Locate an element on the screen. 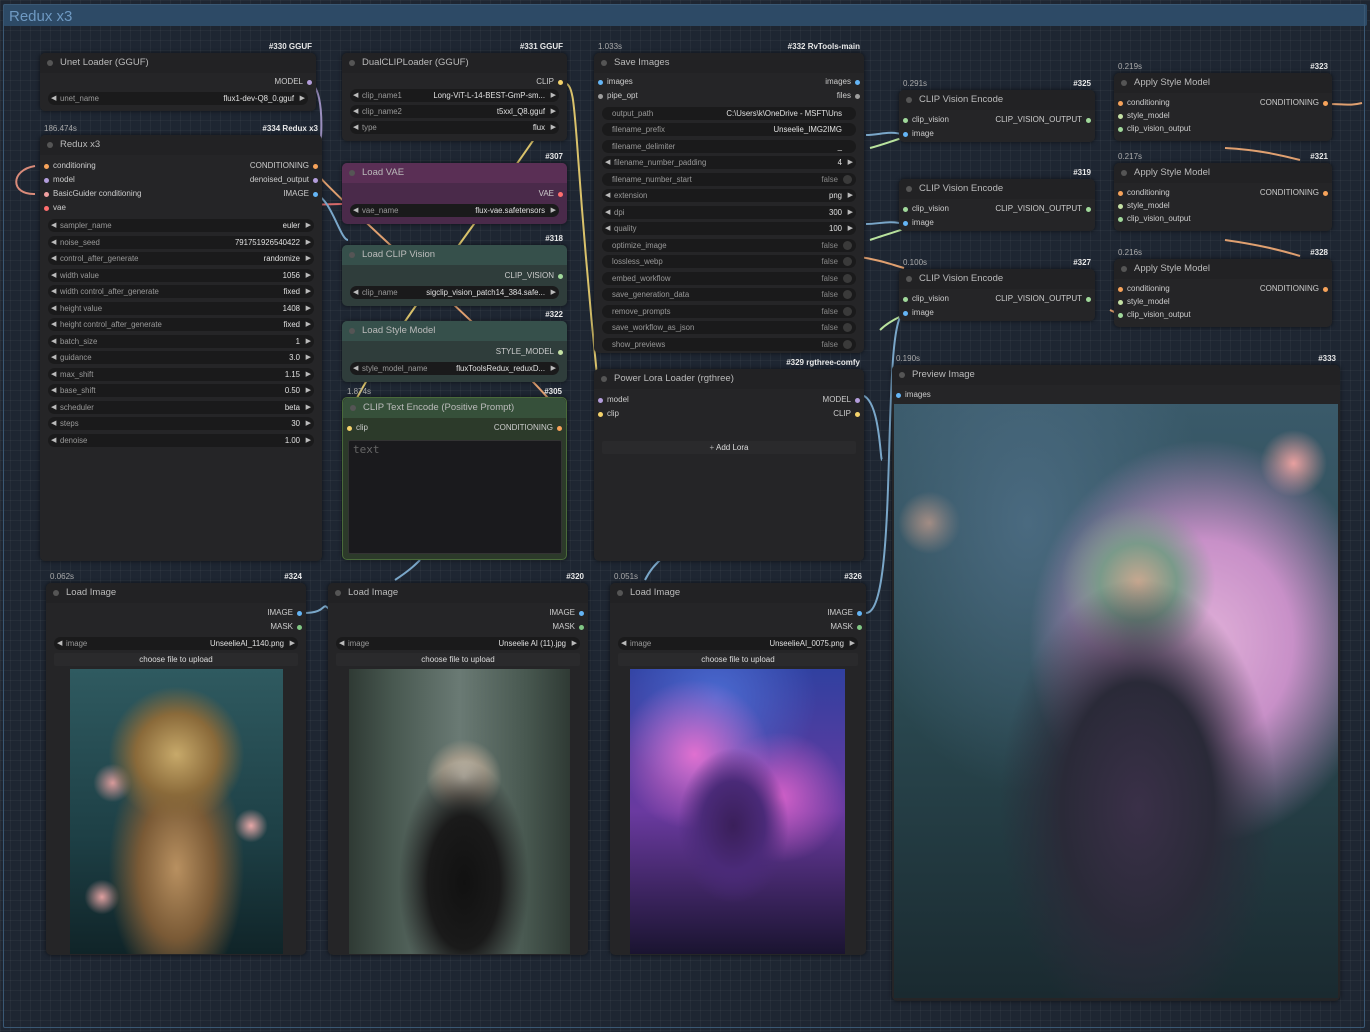  redux-widget-control-after-generate: control_after_generaterandomize is located at coordinates (181, 258).